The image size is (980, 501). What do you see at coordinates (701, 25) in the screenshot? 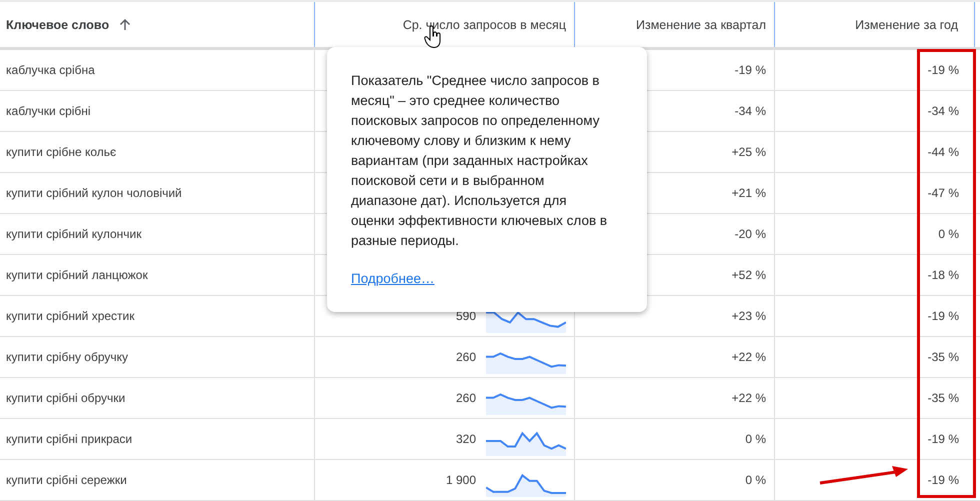
I see `column-header: Изменение за квартал` at bounding box center [701, 25].